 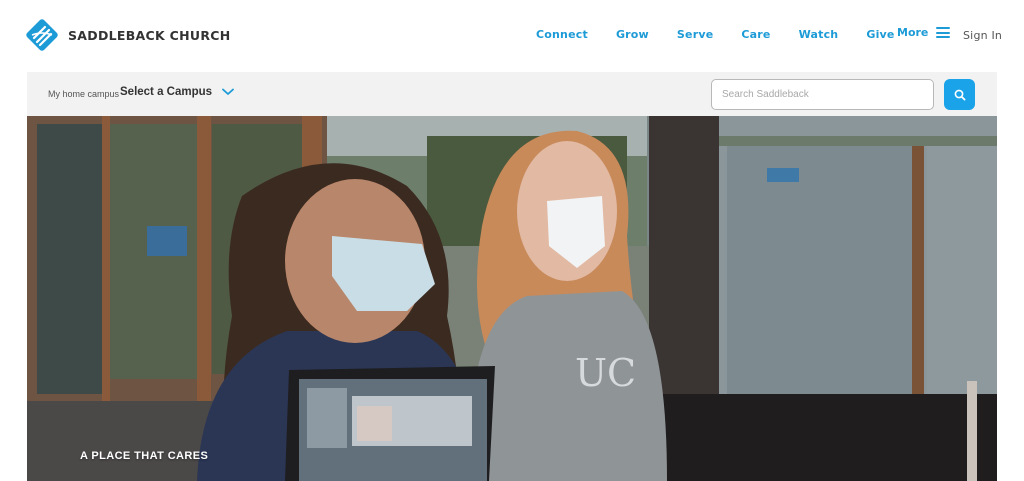 What do you see at coordinates (632, 34) in the screenshot?
I see `nav-grow: Grow` at bounding box center [632, 34].